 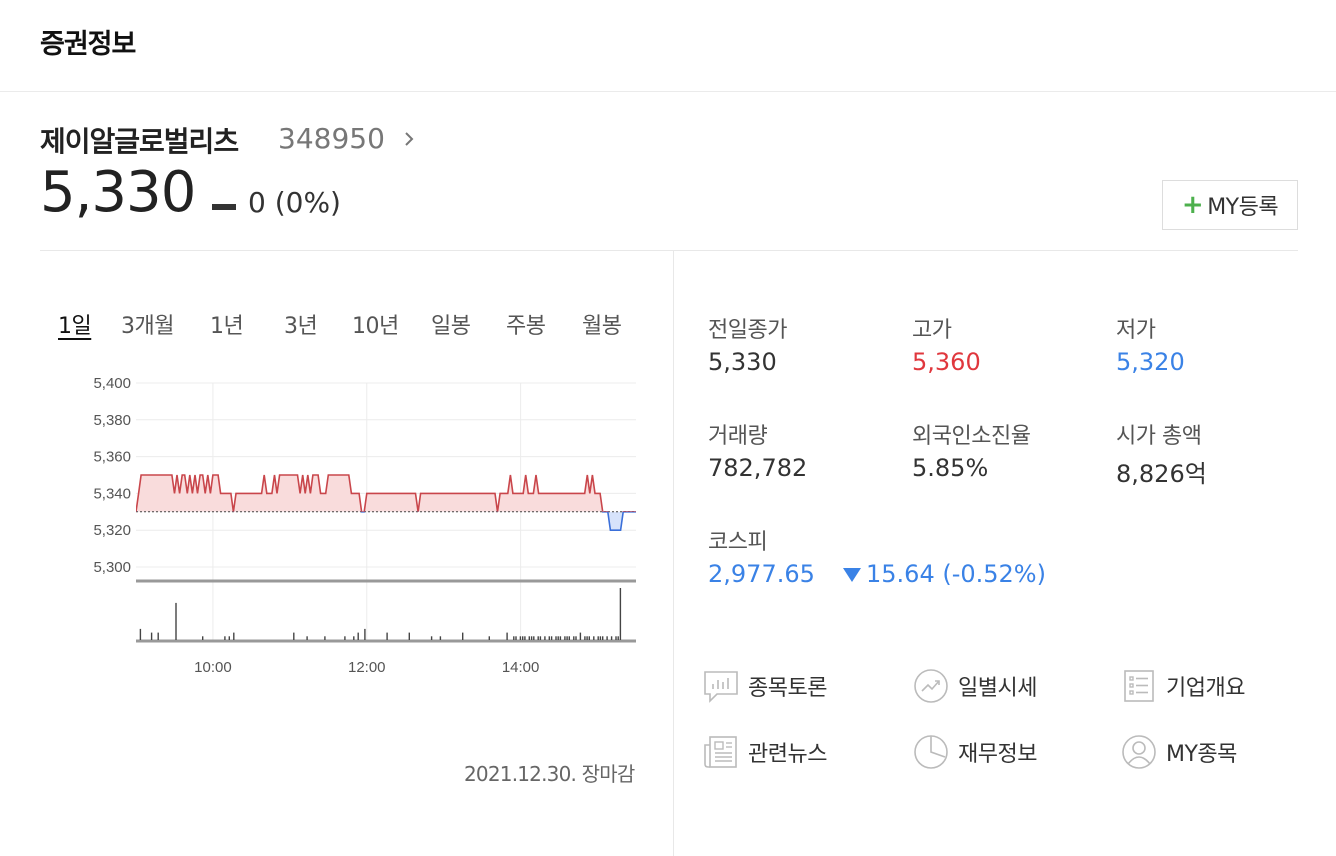 I want to click on price-change: 0 (0%), so click(x=294, y=202).